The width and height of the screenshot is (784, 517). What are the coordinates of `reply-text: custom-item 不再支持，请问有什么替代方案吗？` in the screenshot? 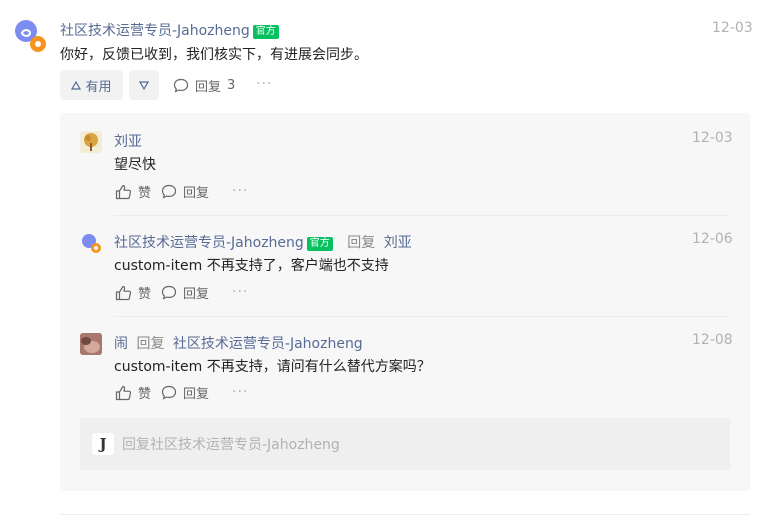 It's located at (272, 367).